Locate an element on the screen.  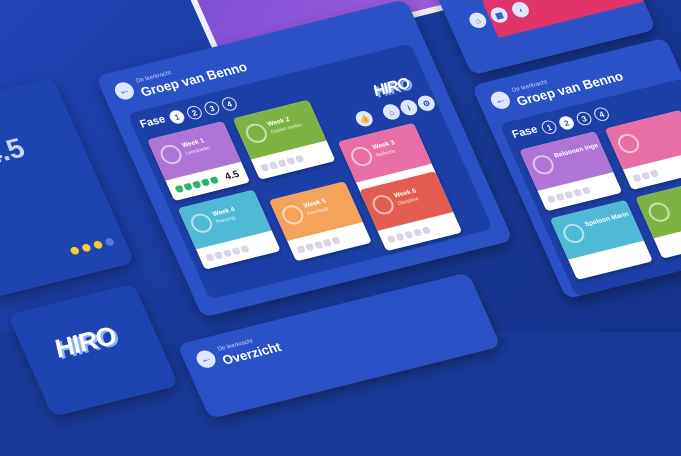
card-score: 4.5 is located at coordinates (232, 176).